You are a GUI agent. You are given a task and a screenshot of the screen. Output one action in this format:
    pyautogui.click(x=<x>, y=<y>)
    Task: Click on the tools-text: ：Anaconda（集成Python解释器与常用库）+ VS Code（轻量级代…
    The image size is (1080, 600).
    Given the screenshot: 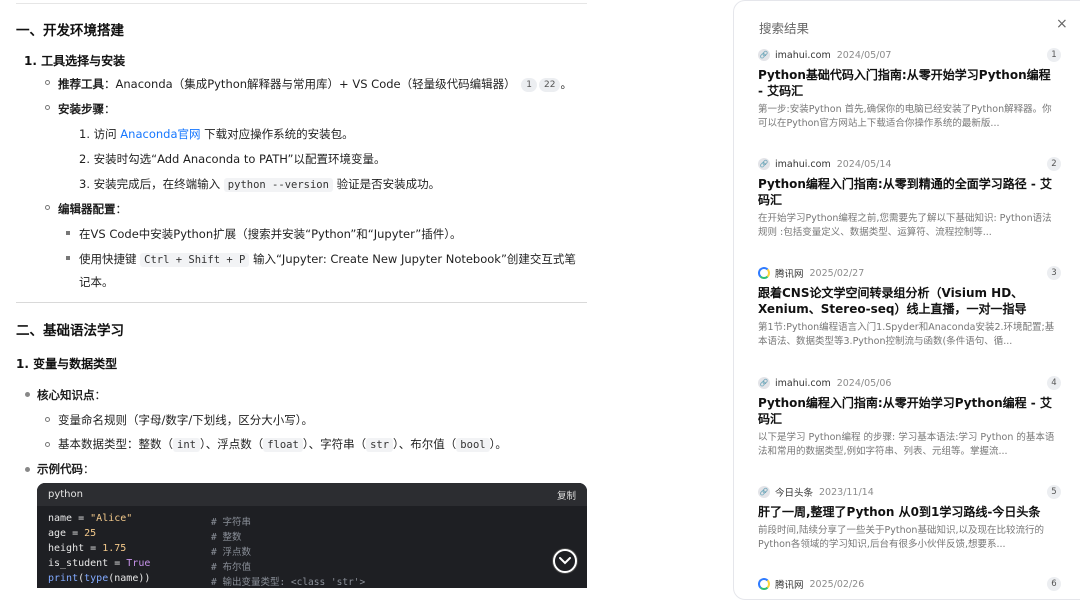 What is the action you would take?
    pyautogui.click(x=310, y=84)
    